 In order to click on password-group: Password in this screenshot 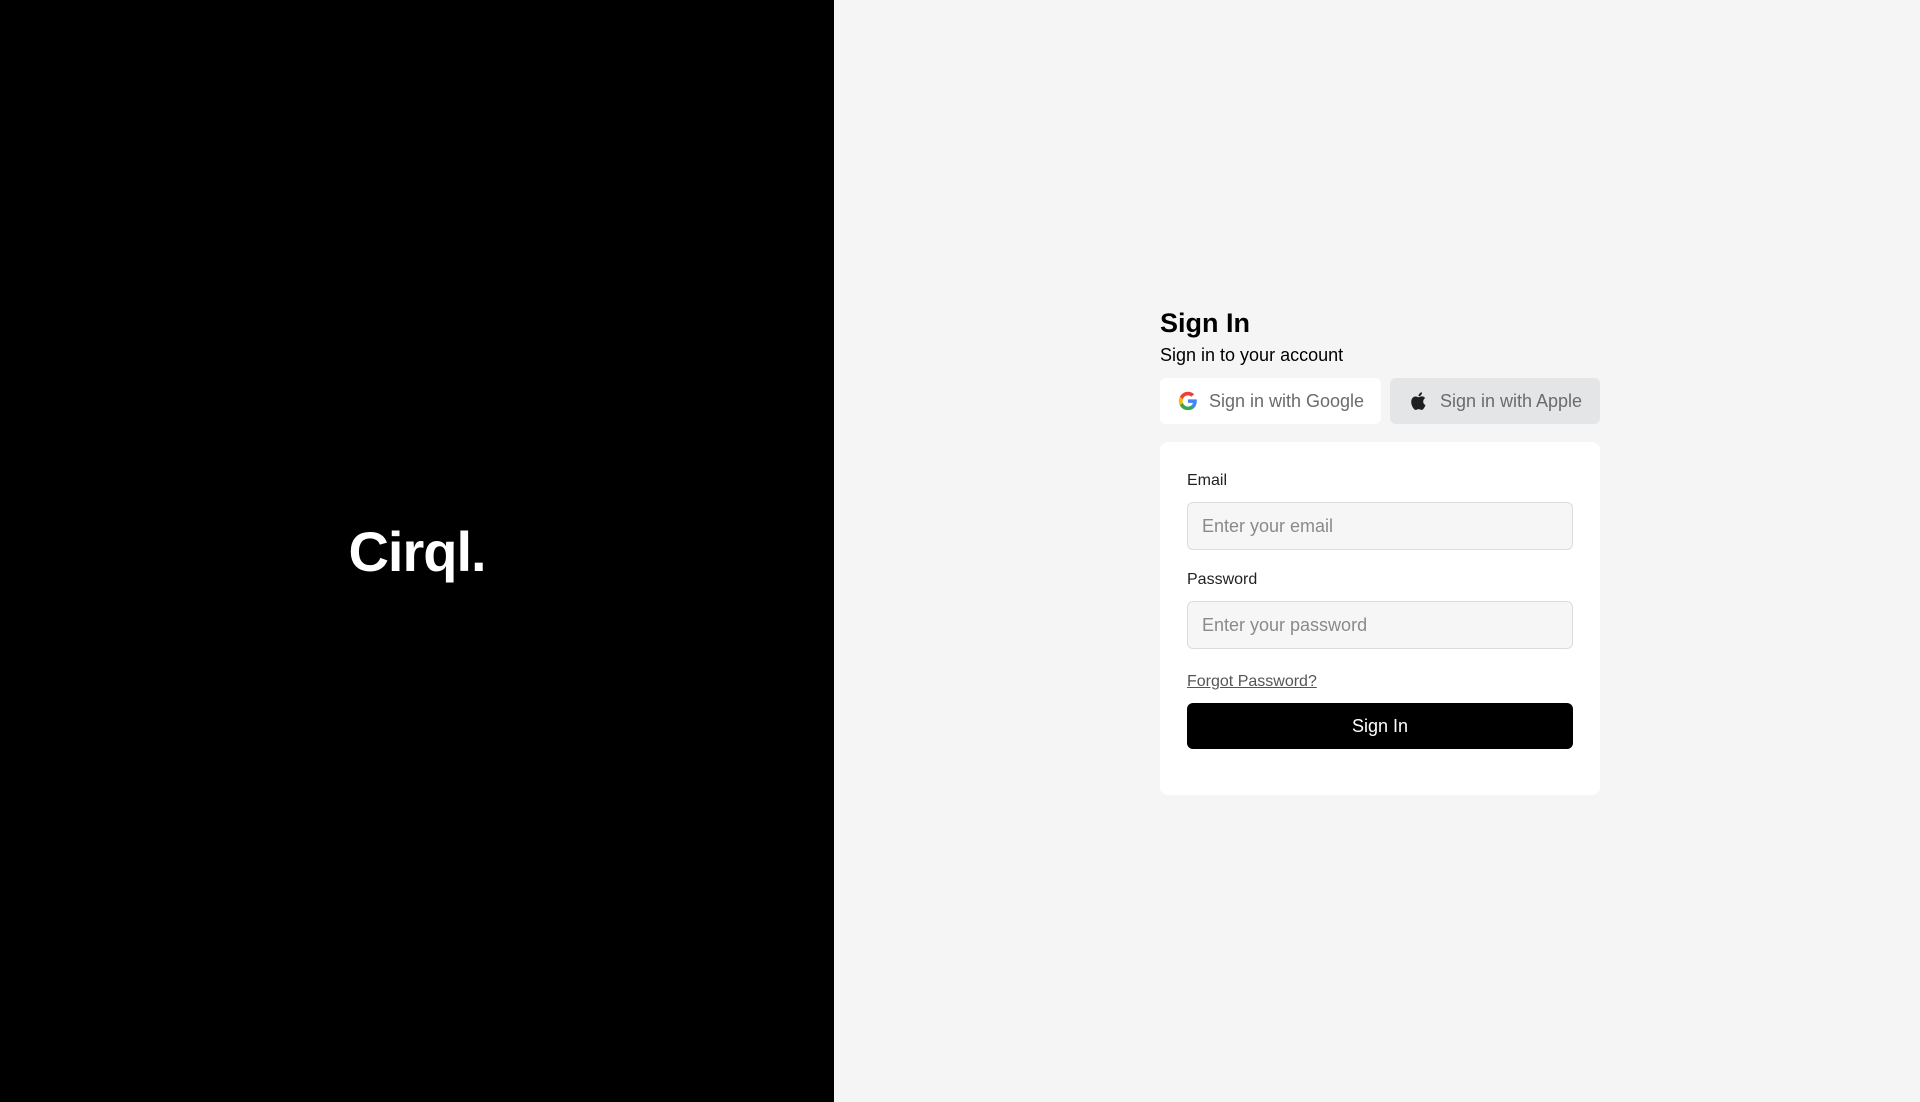, I will do `click(1380, 609)`.